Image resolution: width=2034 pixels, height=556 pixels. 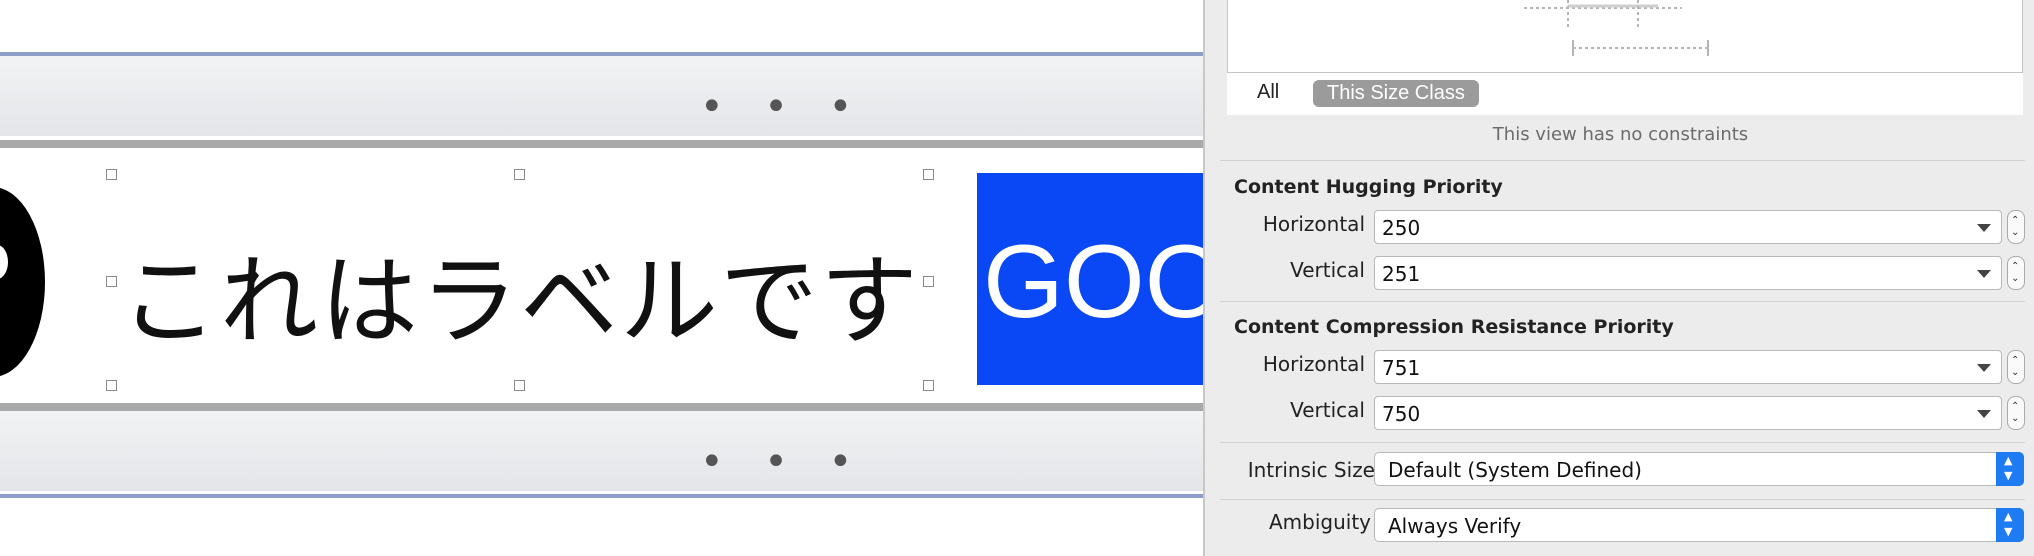 What do you see at coordinates (2016, 367) in the screenshot?
I see `compression-horizontal-stepper: ⌃ ⌄` at bounding box center [2016, 367].